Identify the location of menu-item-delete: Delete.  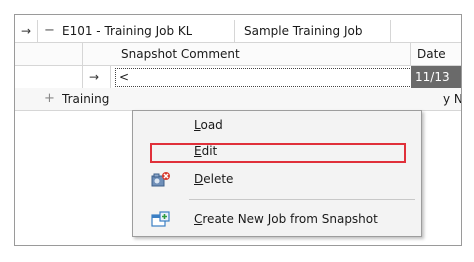
(277, 179).